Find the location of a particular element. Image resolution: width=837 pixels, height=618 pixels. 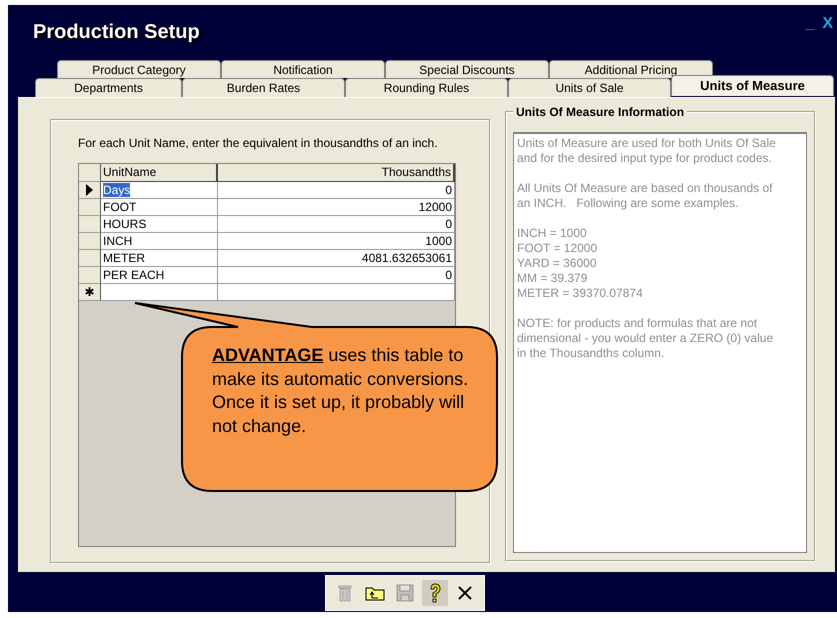

callout-text: ADVANTAGE uses this table to make its automatic conversions. Once it is set up, it probably will not change. is located at coordinates (341, 391).